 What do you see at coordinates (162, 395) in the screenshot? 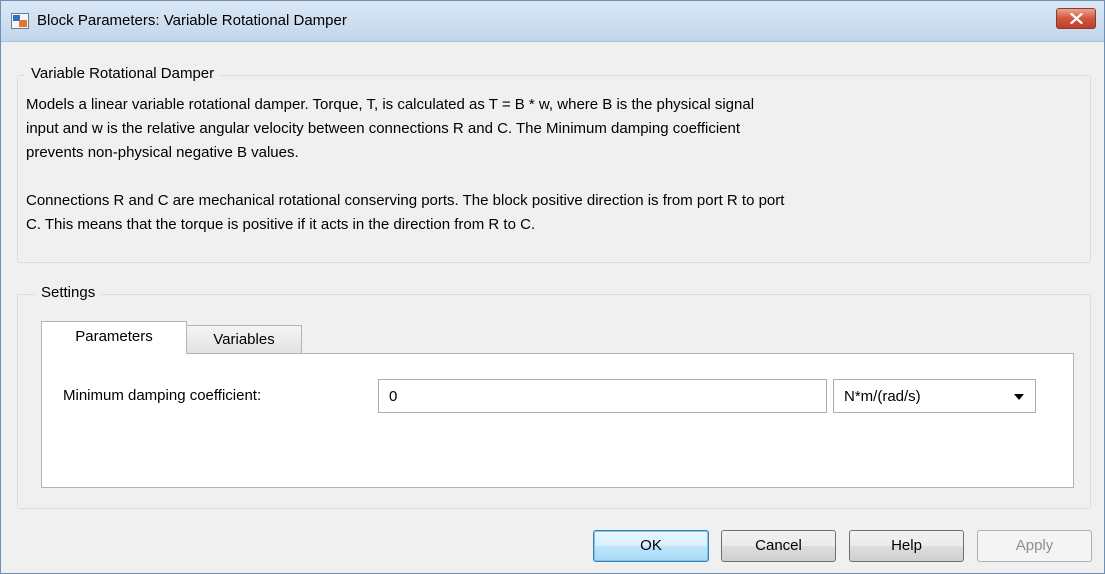
I see `min-damping-label: Minimum damping coefficient:` at bounding box center [162, 395].